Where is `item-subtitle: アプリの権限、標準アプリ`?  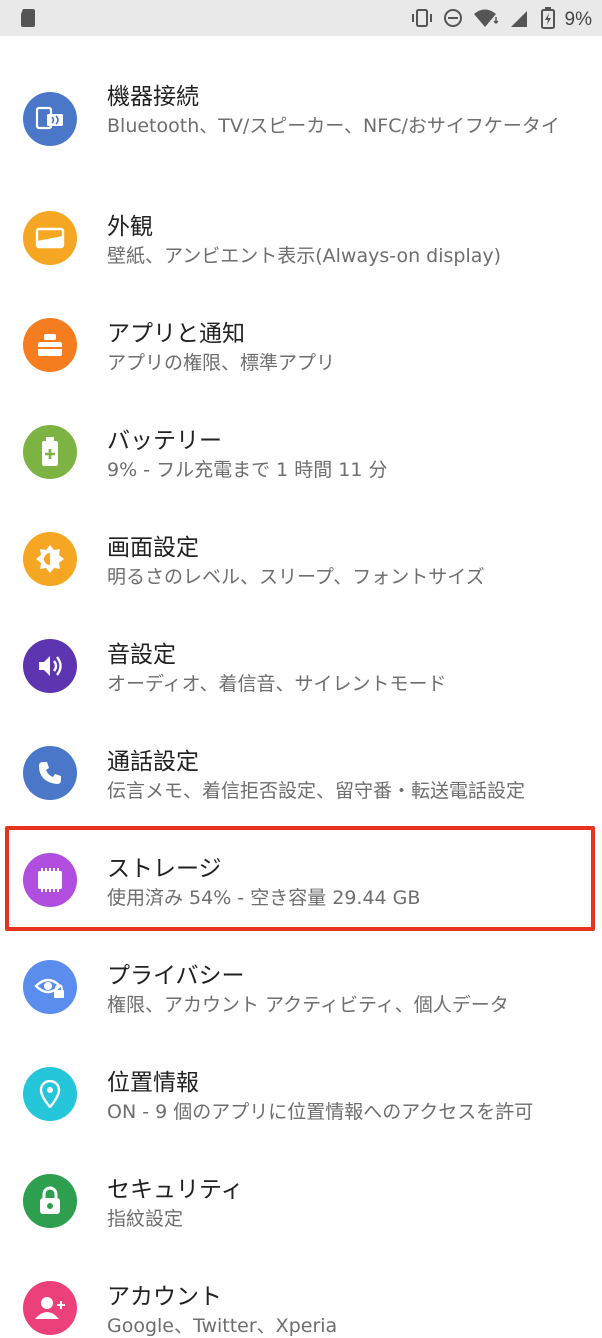 item-subtitle: アプリの権限、標準アプリ is located at coordinates (221, 363).